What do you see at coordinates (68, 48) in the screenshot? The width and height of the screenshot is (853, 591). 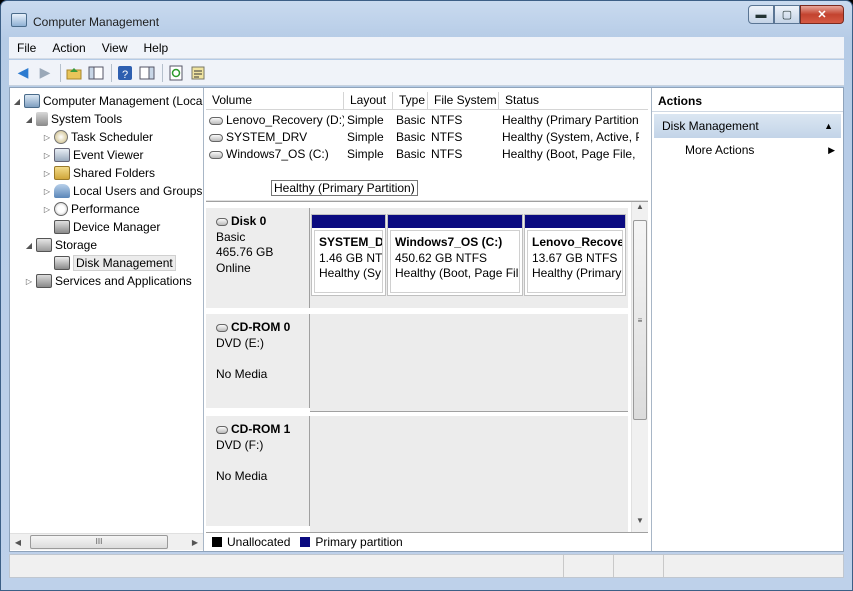 I see `menu-action: Action` at bounding box center [68, 48].